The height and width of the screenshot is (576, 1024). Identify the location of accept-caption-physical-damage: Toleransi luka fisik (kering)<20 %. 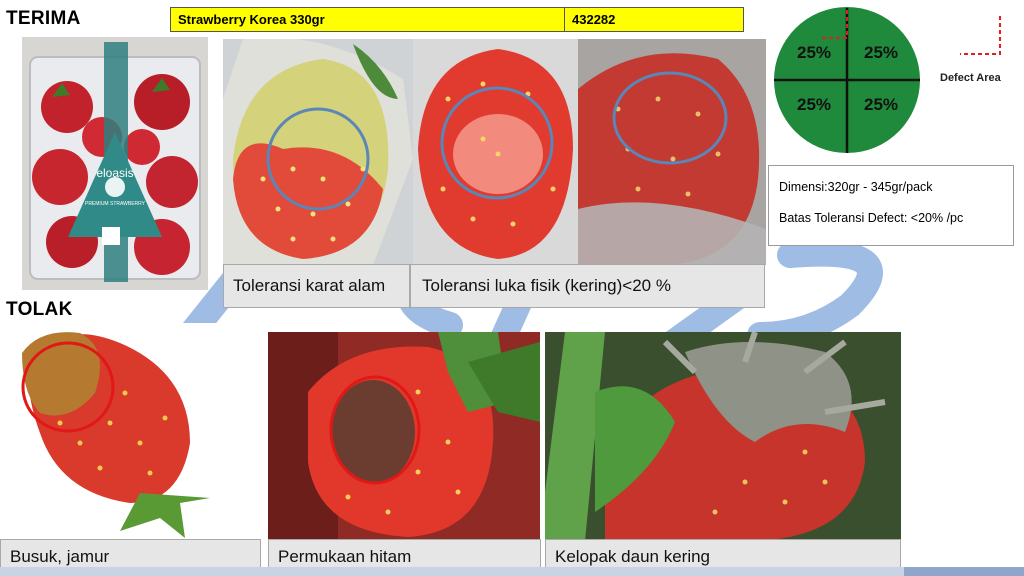
(587, 286).